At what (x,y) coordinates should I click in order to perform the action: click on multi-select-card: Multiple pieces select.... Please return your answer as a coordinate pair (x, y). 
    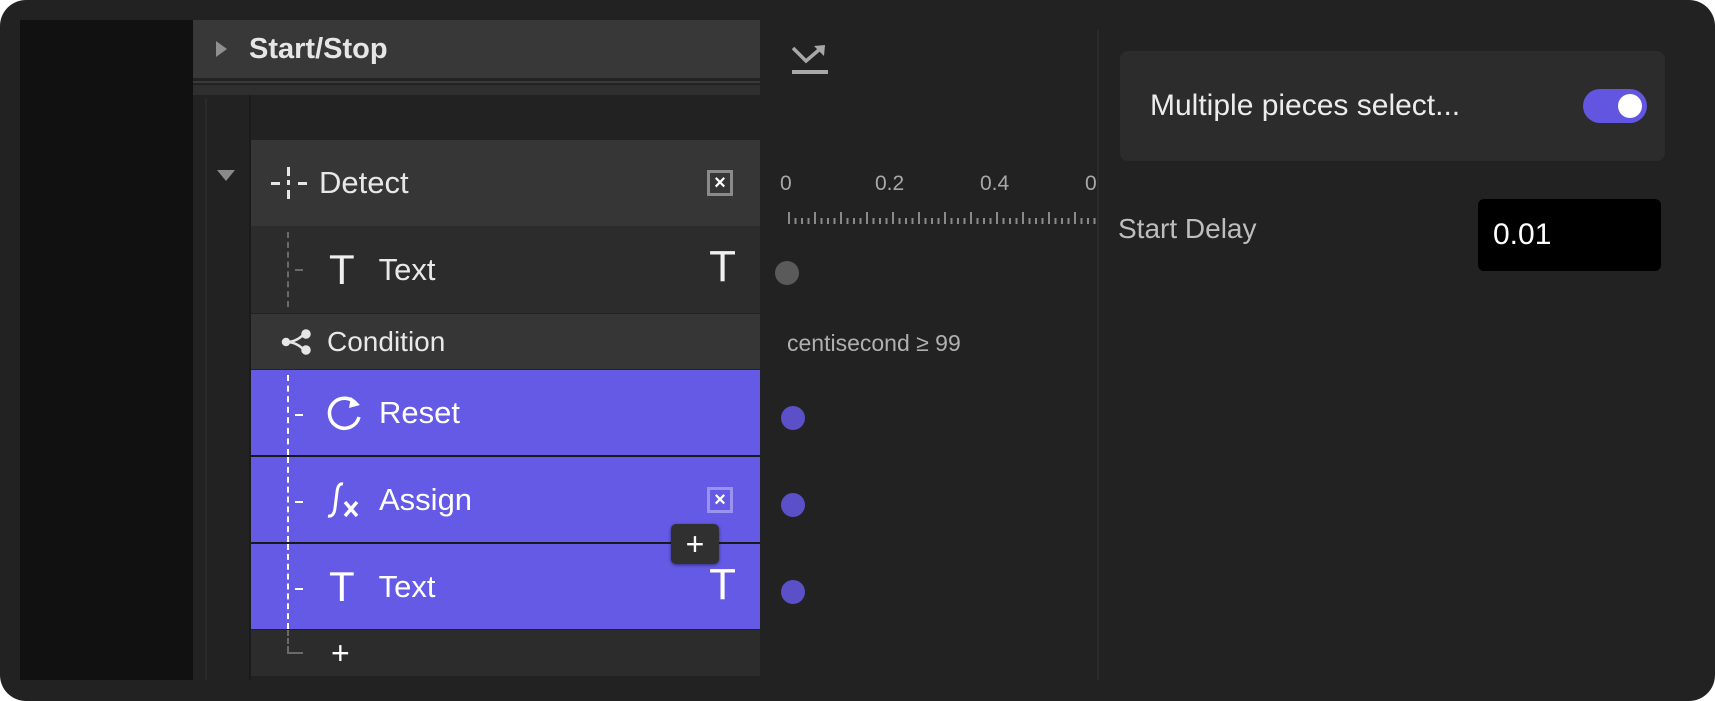
    Looking at the image, I should click on (1392, 106).